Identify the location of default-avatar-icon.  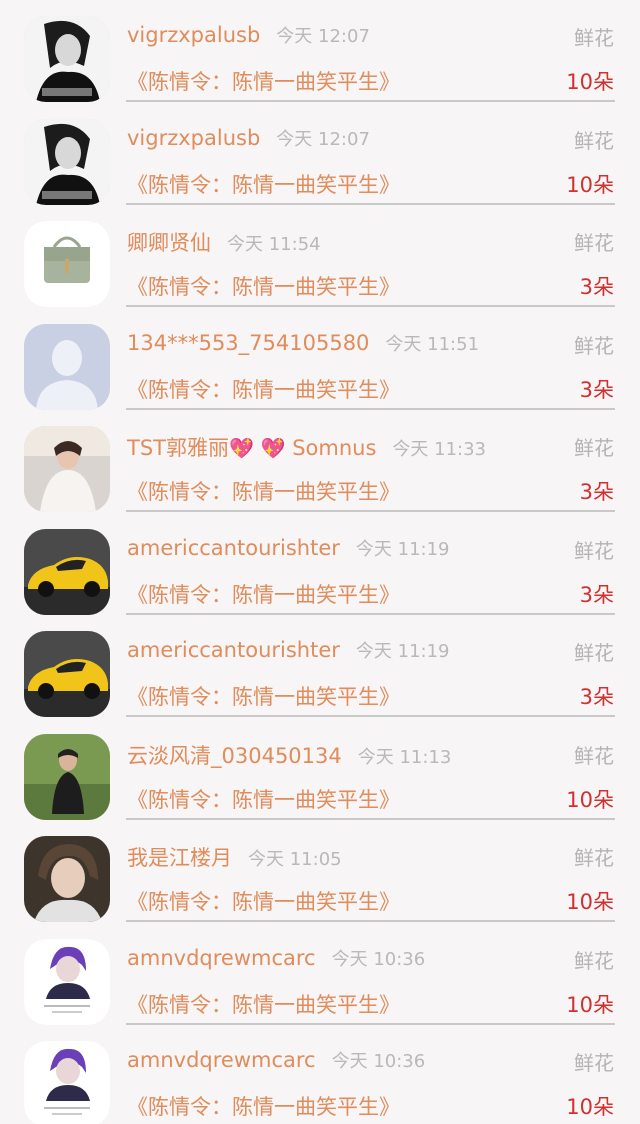
(67, 366).